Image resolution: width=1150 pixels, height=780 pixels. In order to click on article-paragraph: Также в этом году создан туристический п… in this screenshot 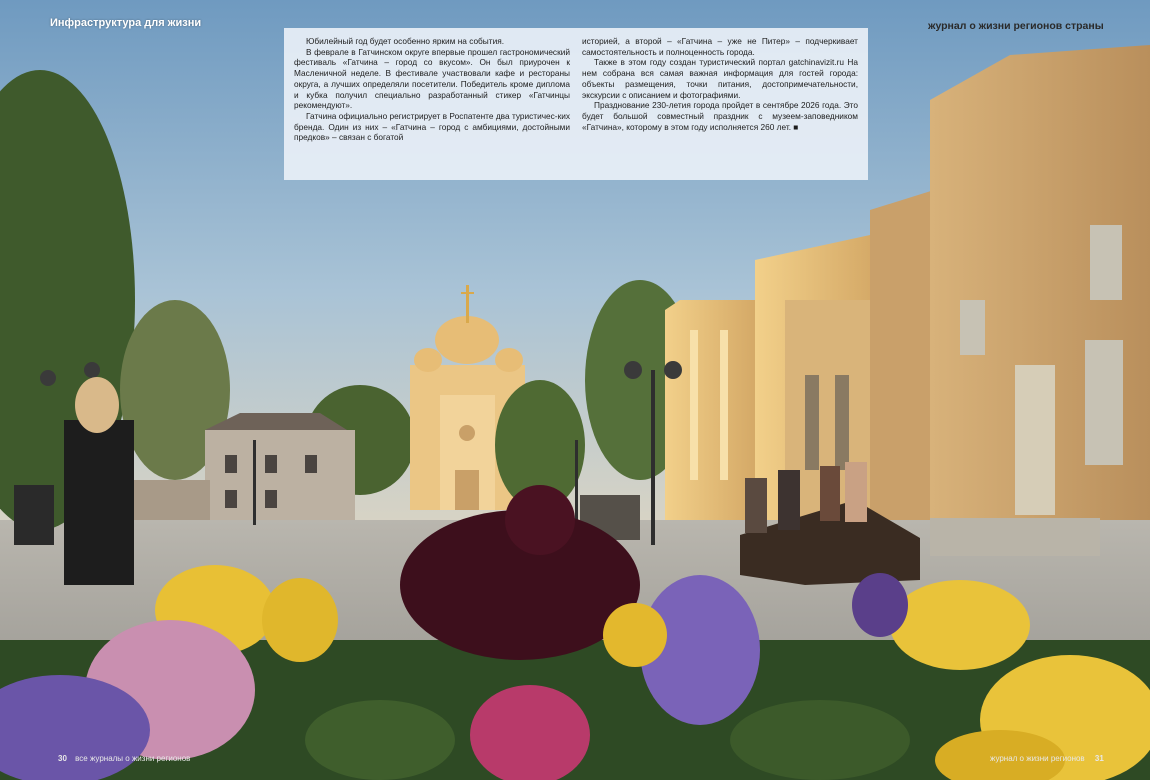, I will do `click(720, 78)`.